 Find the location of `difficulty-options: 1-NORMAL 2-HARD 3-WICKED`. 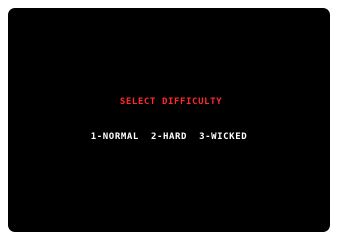

difficulty-options: 1-NORMAL 2-HARD 3-WICKED is located at coordinates (169, 137).